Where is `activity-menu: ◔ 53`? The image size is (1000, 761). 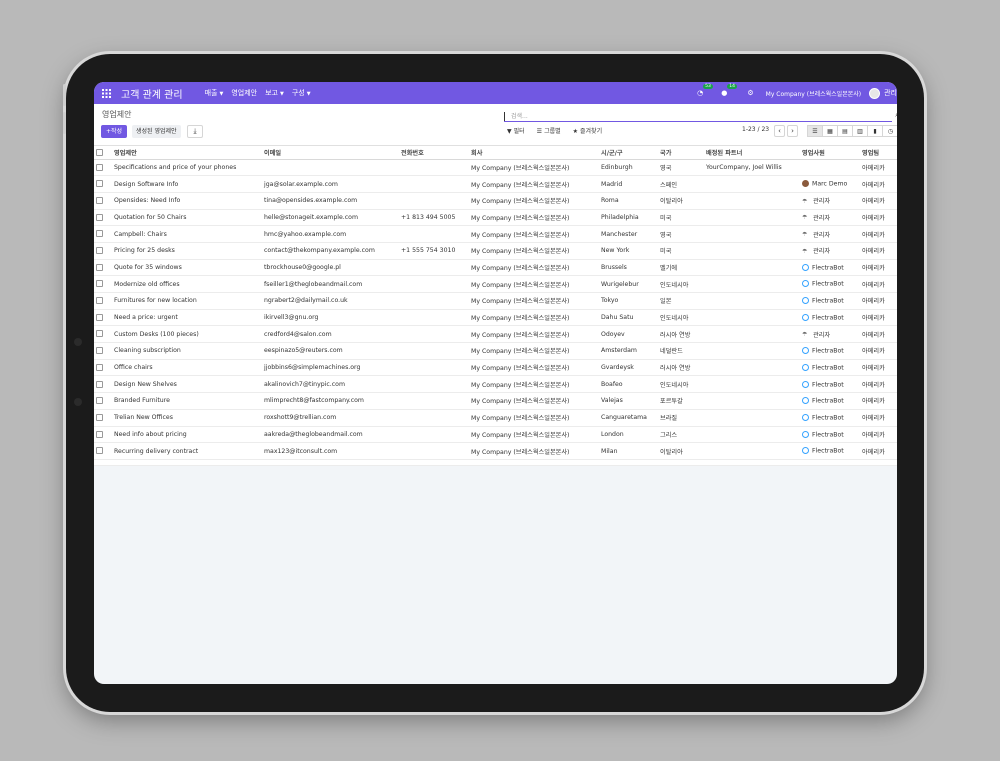 activity-menu: ◔ 53 is located at coordinates (705, 90).